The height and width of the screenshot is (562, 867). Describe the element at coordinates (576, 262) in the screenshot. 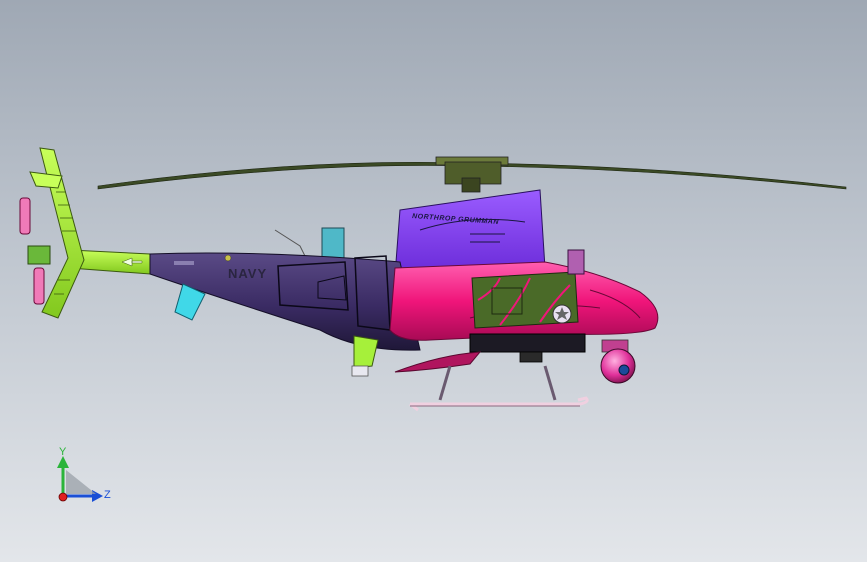

I see `nose-probe` at that location.